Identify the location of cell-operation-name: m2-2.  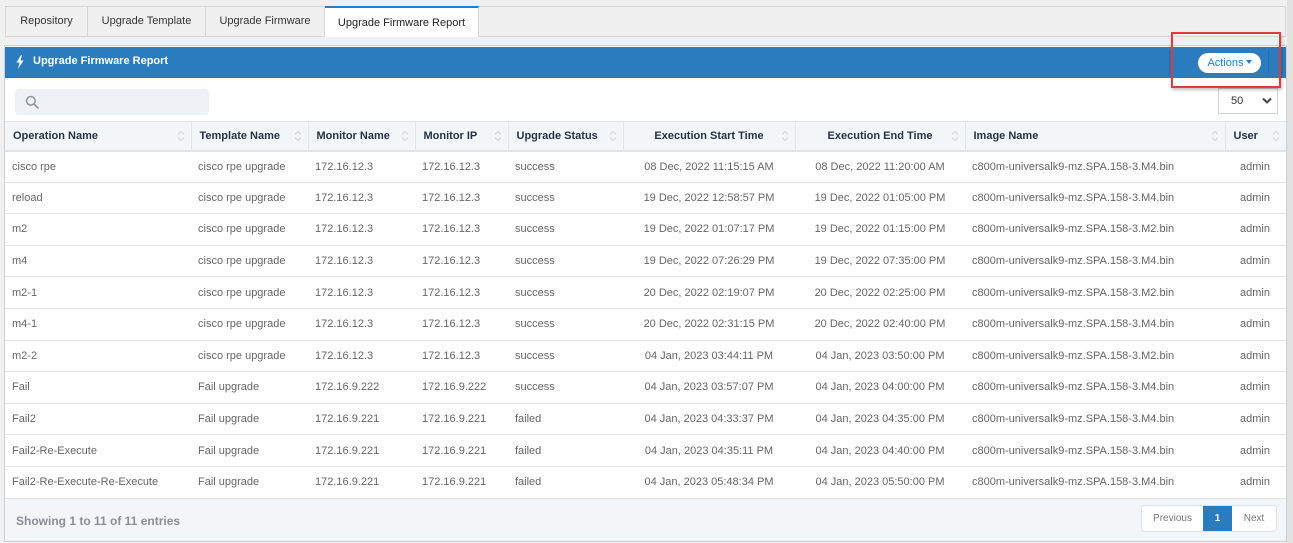
(98, 356).